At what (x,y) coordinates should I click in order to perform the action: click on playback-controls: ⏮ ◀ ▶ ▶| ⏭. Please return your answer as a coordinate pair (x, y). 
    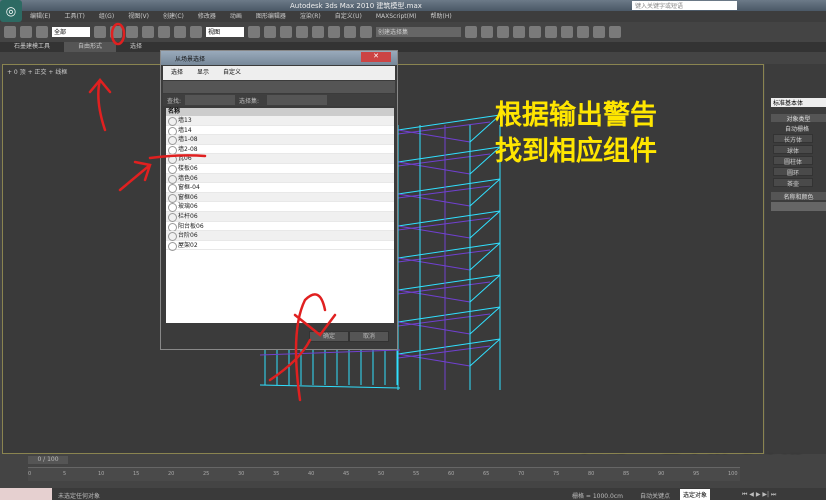
    Looking at the image, I should click on (759, 495).